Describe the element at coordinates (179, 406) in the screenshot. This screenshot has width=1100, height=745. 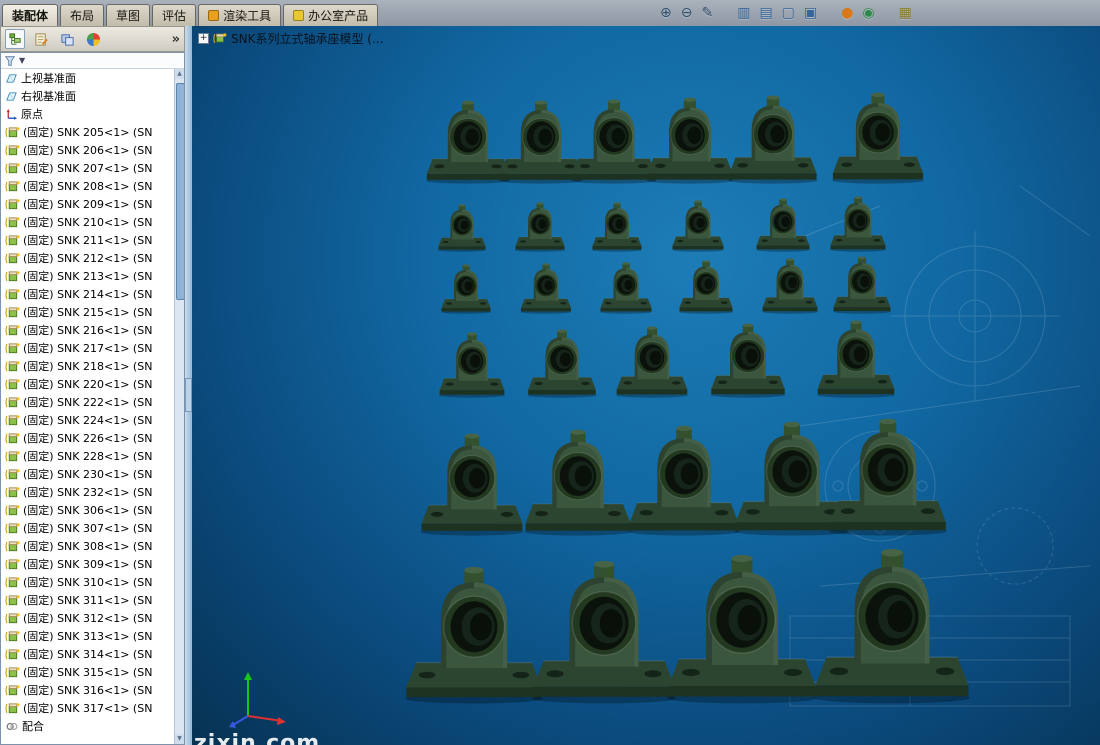
I see `tree-scrollbar: ▲ ▼` at that location.